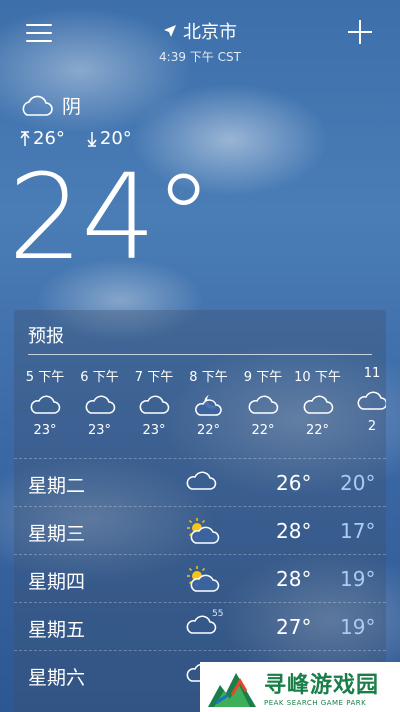 The height and width of the screenshot is (712, 400). I want to click on day-name: 星期二, so click(57, 486).